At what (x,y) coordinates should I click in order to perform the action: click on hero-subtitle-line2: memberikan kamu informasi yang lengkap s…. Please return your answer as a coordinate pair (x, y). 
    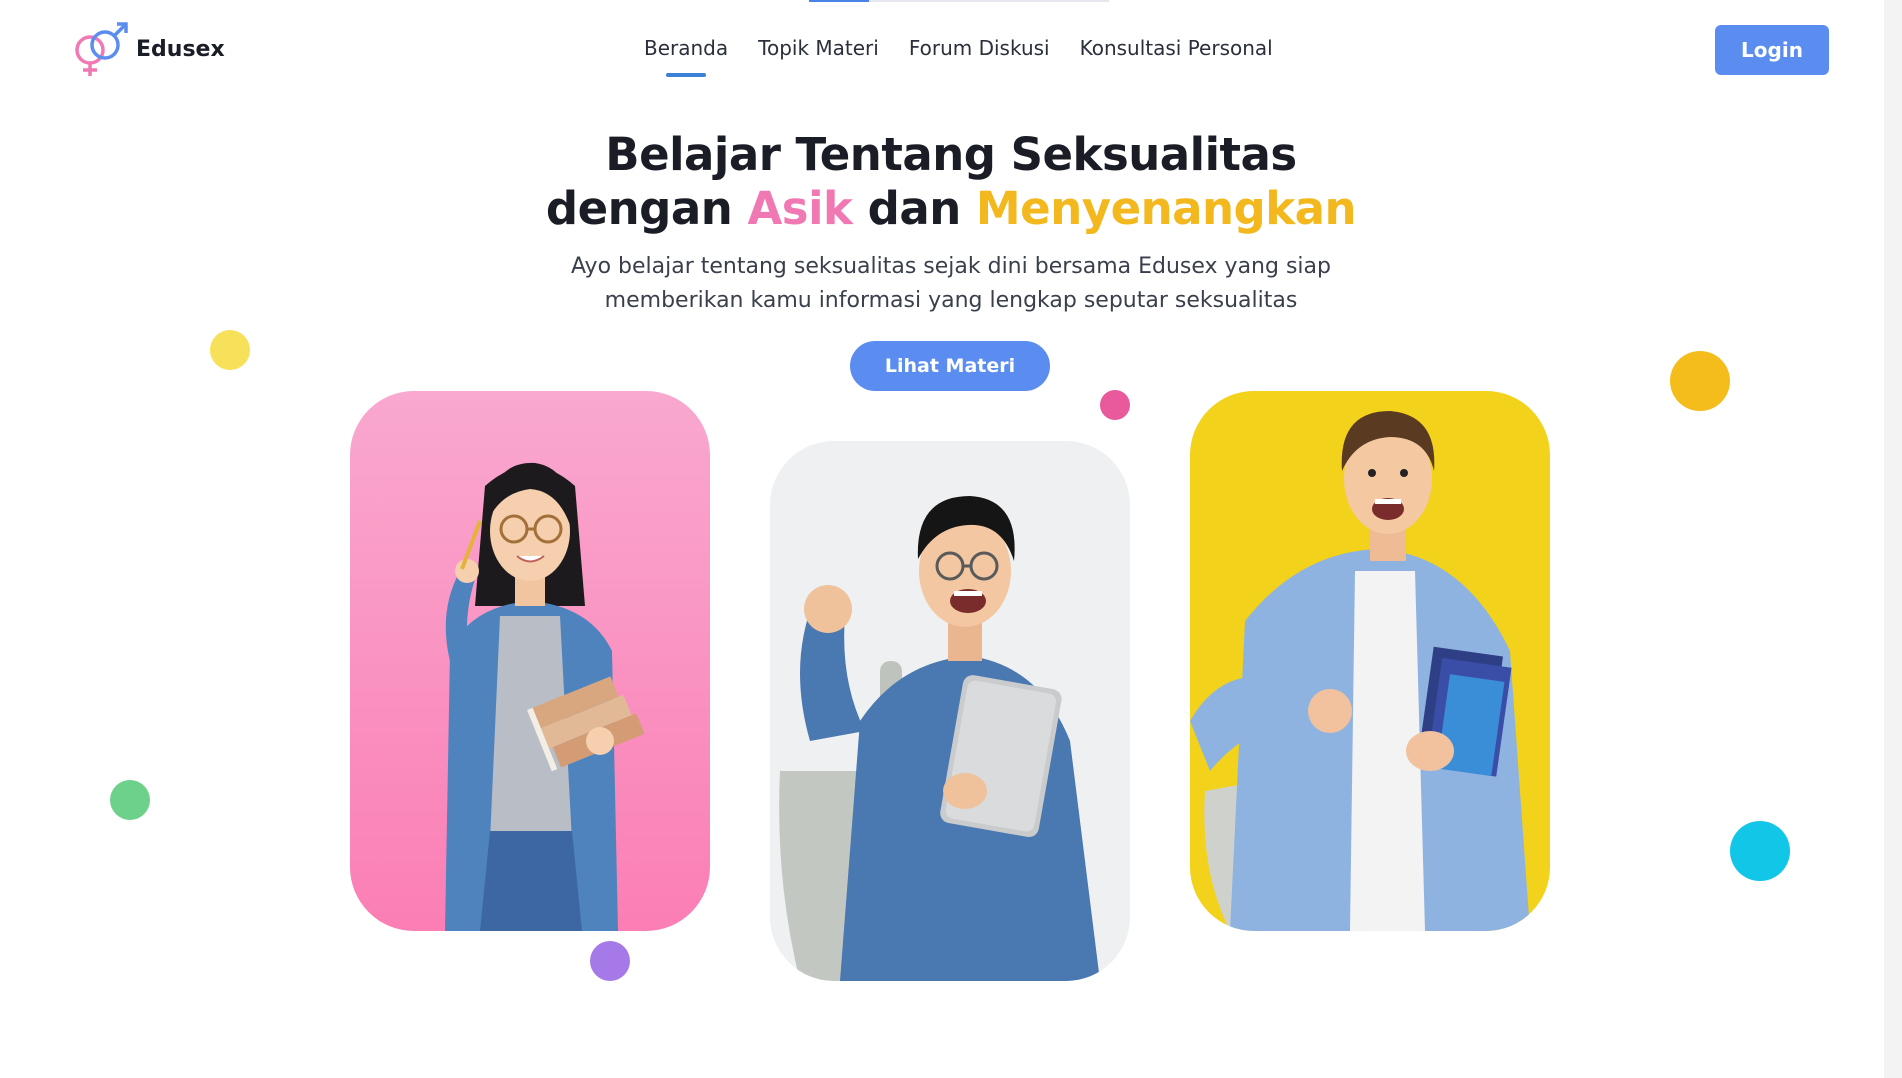
    Looking at the image, I should click on (951, 300).